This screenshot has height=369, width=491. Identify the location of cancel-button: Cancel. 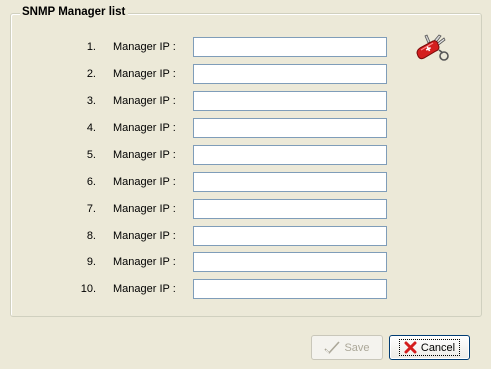
(429, 347).